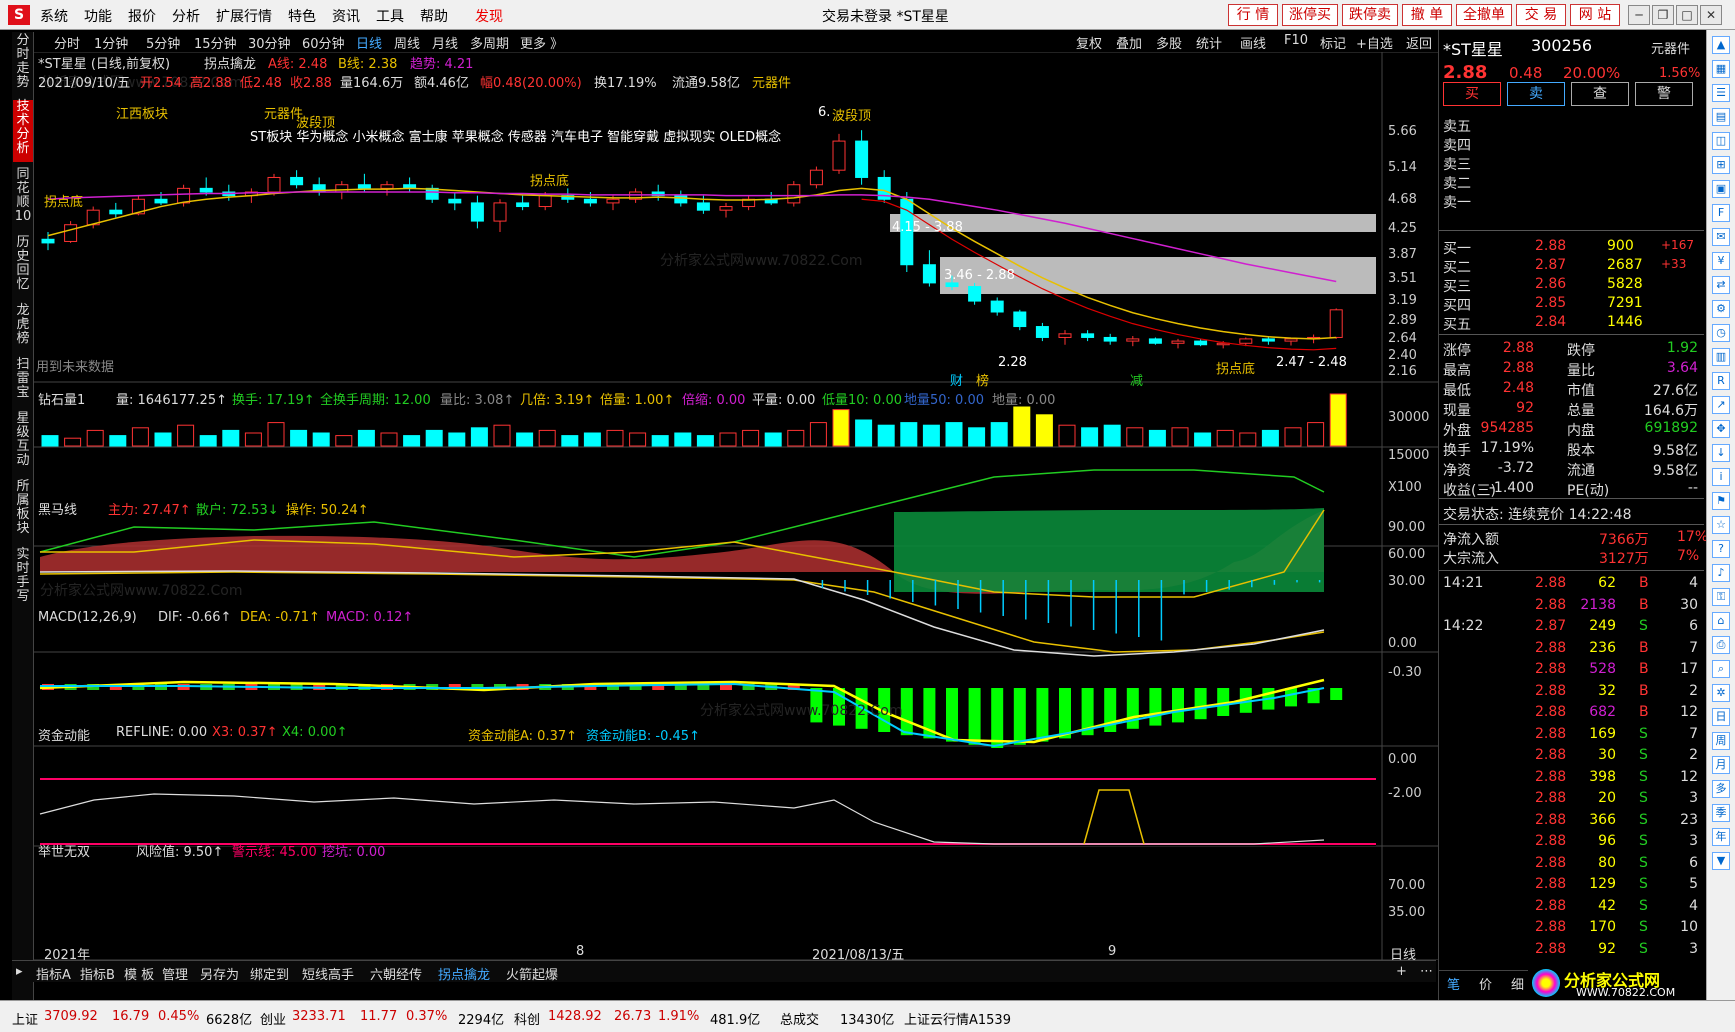 The width and height of the screenshot is (1735, 1032). What do you see at coordinates (1721, 693) in the screenshot?
I see `settings-icon: ✲` at bounding box center [1721, 693].